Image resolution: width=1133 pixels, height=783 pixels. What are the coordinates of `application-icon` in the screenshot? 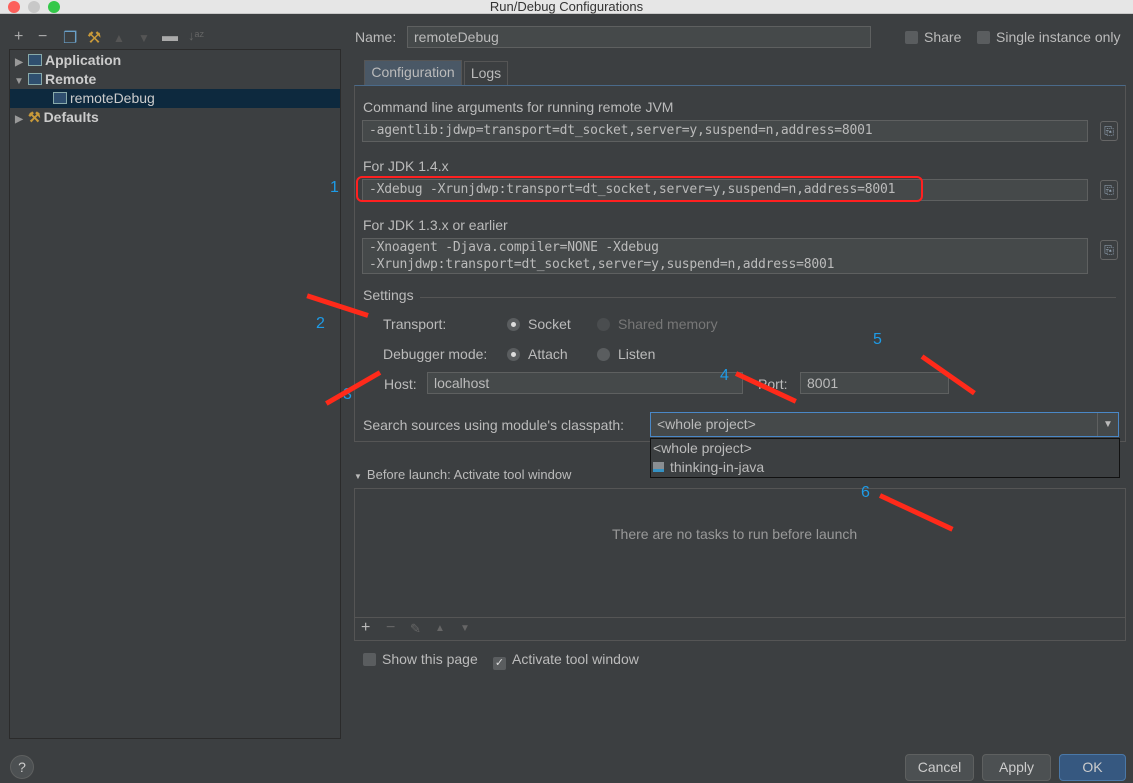 It's located at (35, 60).